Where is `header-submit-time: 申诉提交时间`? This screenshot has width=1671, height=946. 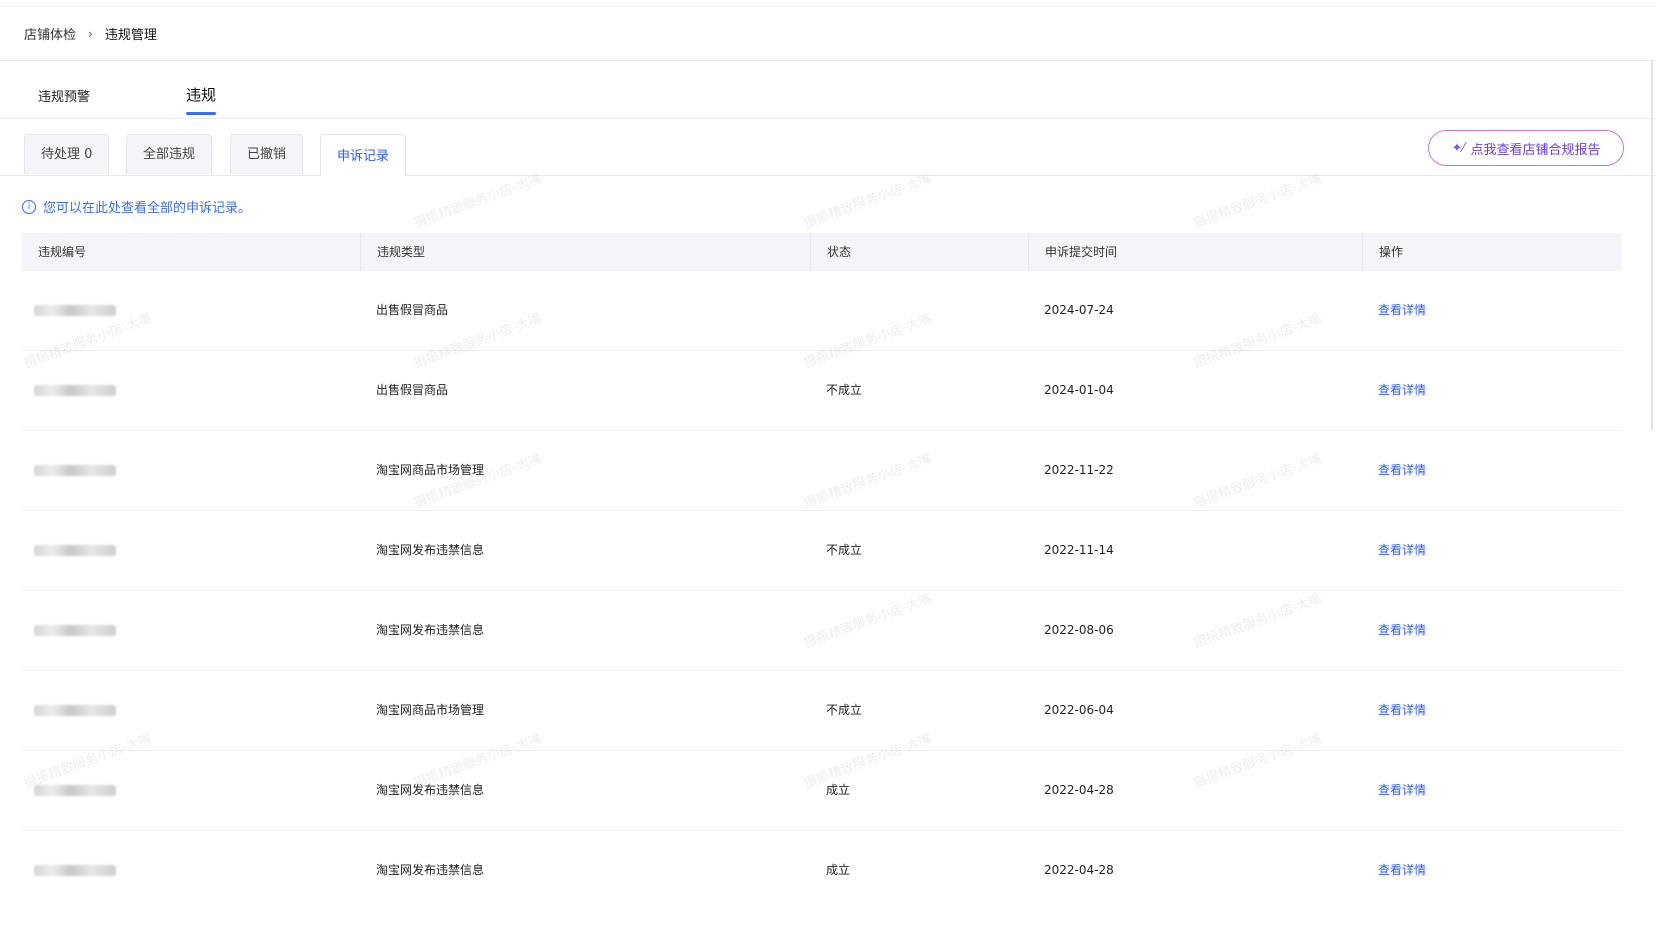 header-submit-time: 申诉提交时间 is located at coordinates (1195, 252).